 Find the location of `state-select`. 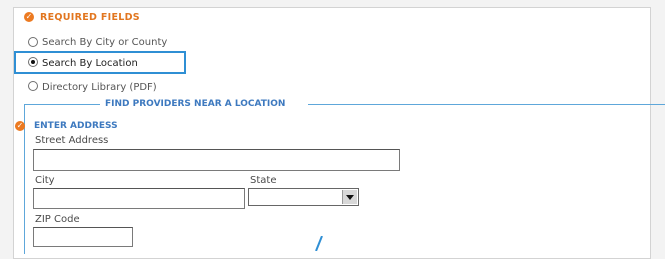

state-select is located at coordinates (303, 197).